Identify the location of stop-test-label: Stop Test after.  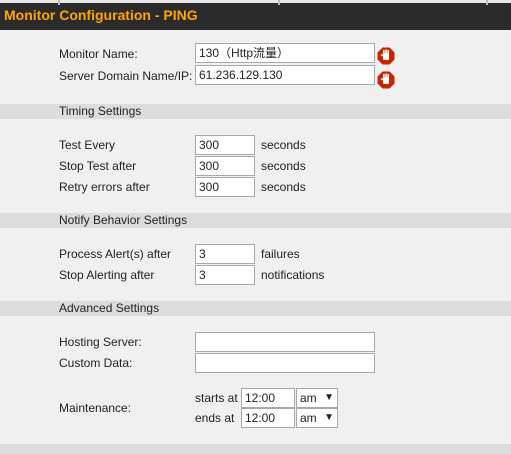
(98, 166).